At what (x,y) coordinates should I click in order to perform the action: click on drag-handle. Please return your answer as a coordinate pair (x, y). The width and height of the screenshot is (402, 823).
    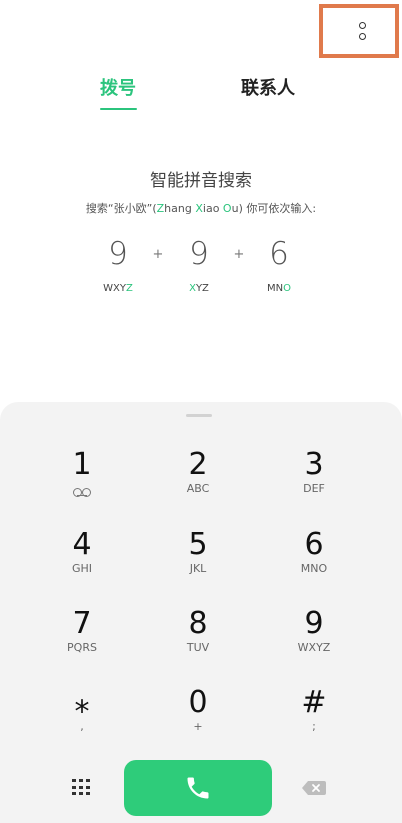
    Looking at the image, I should click on (199, 415).